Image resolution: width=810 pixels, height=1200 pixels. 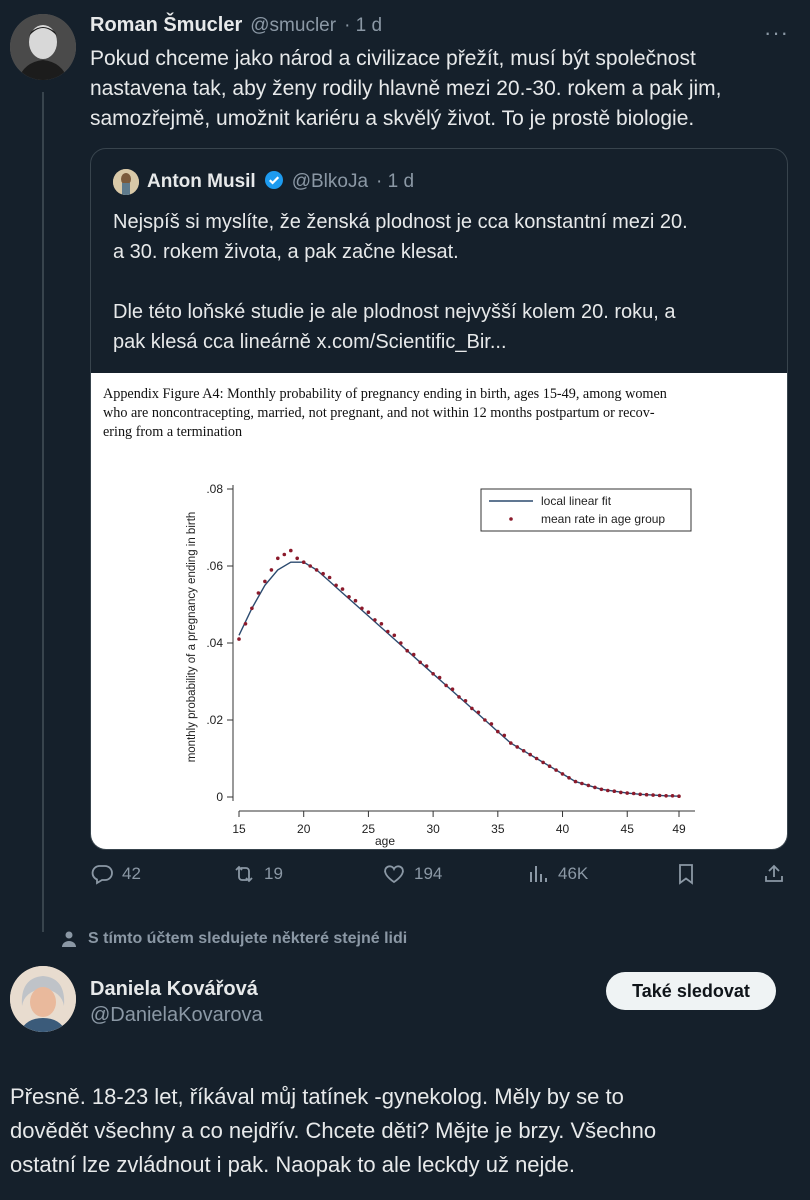 What do you see at coordinates (330, 182) in the screenshot?
I see `quote-author-handle: @BlkoJa` at bounding box center [330, 182].